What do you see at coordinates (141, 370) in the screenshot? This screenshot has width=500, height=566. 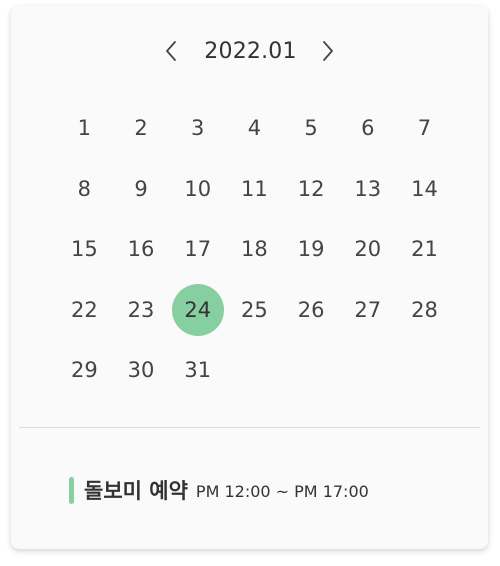 I see `day-cell: 30` at bounding box center [141, 370].